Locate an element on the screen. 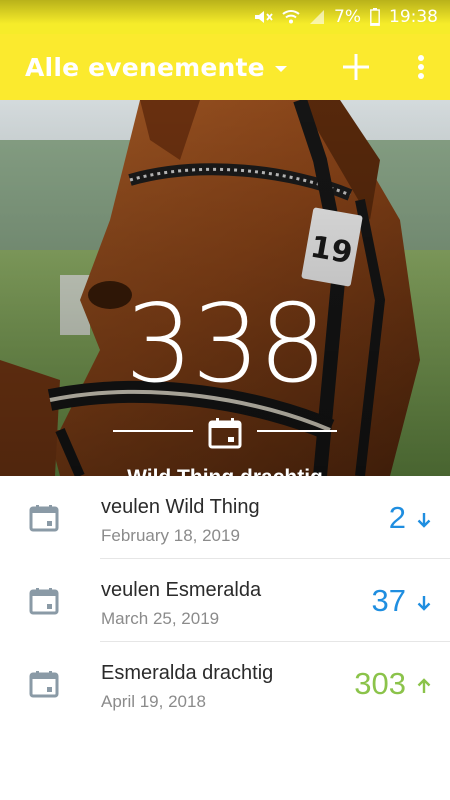  status-bar: 7% 19:38 is located at coordinates (225, 17).